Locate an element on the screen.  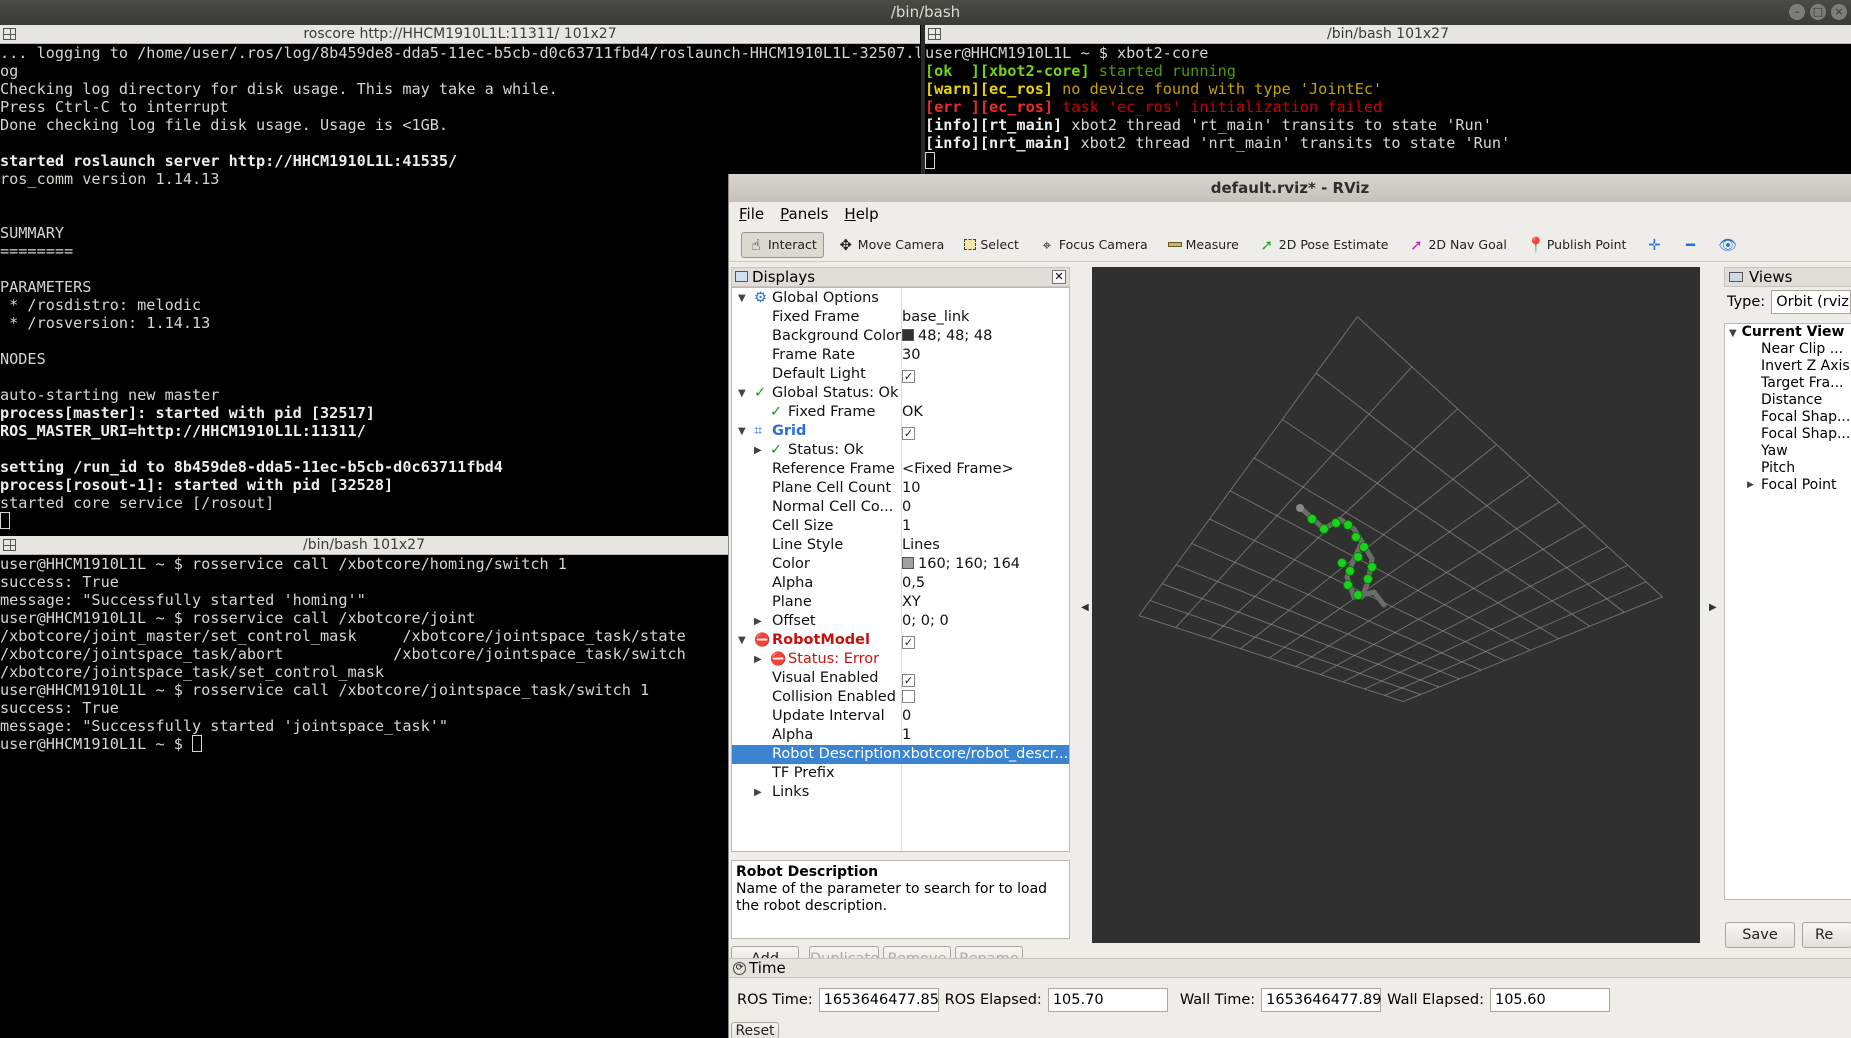
close-icon: × is located at coordinates (1839, 12).